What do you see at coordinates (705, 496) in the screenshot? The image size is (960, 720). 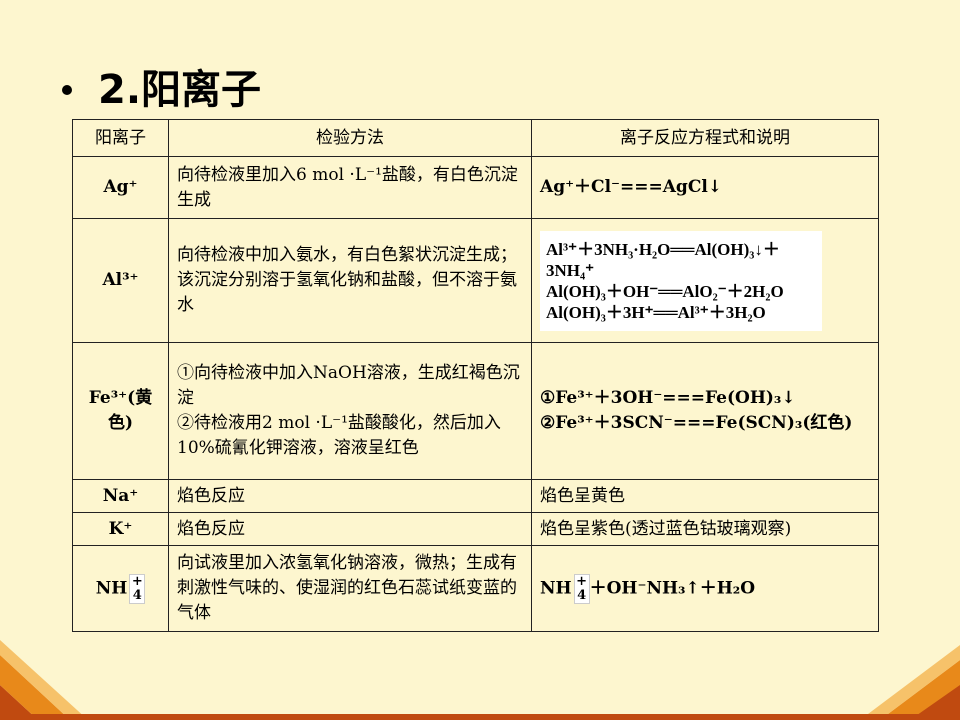 I see `cell-equation-na: 焰色呈黄色` at bounding box center [705, 496].